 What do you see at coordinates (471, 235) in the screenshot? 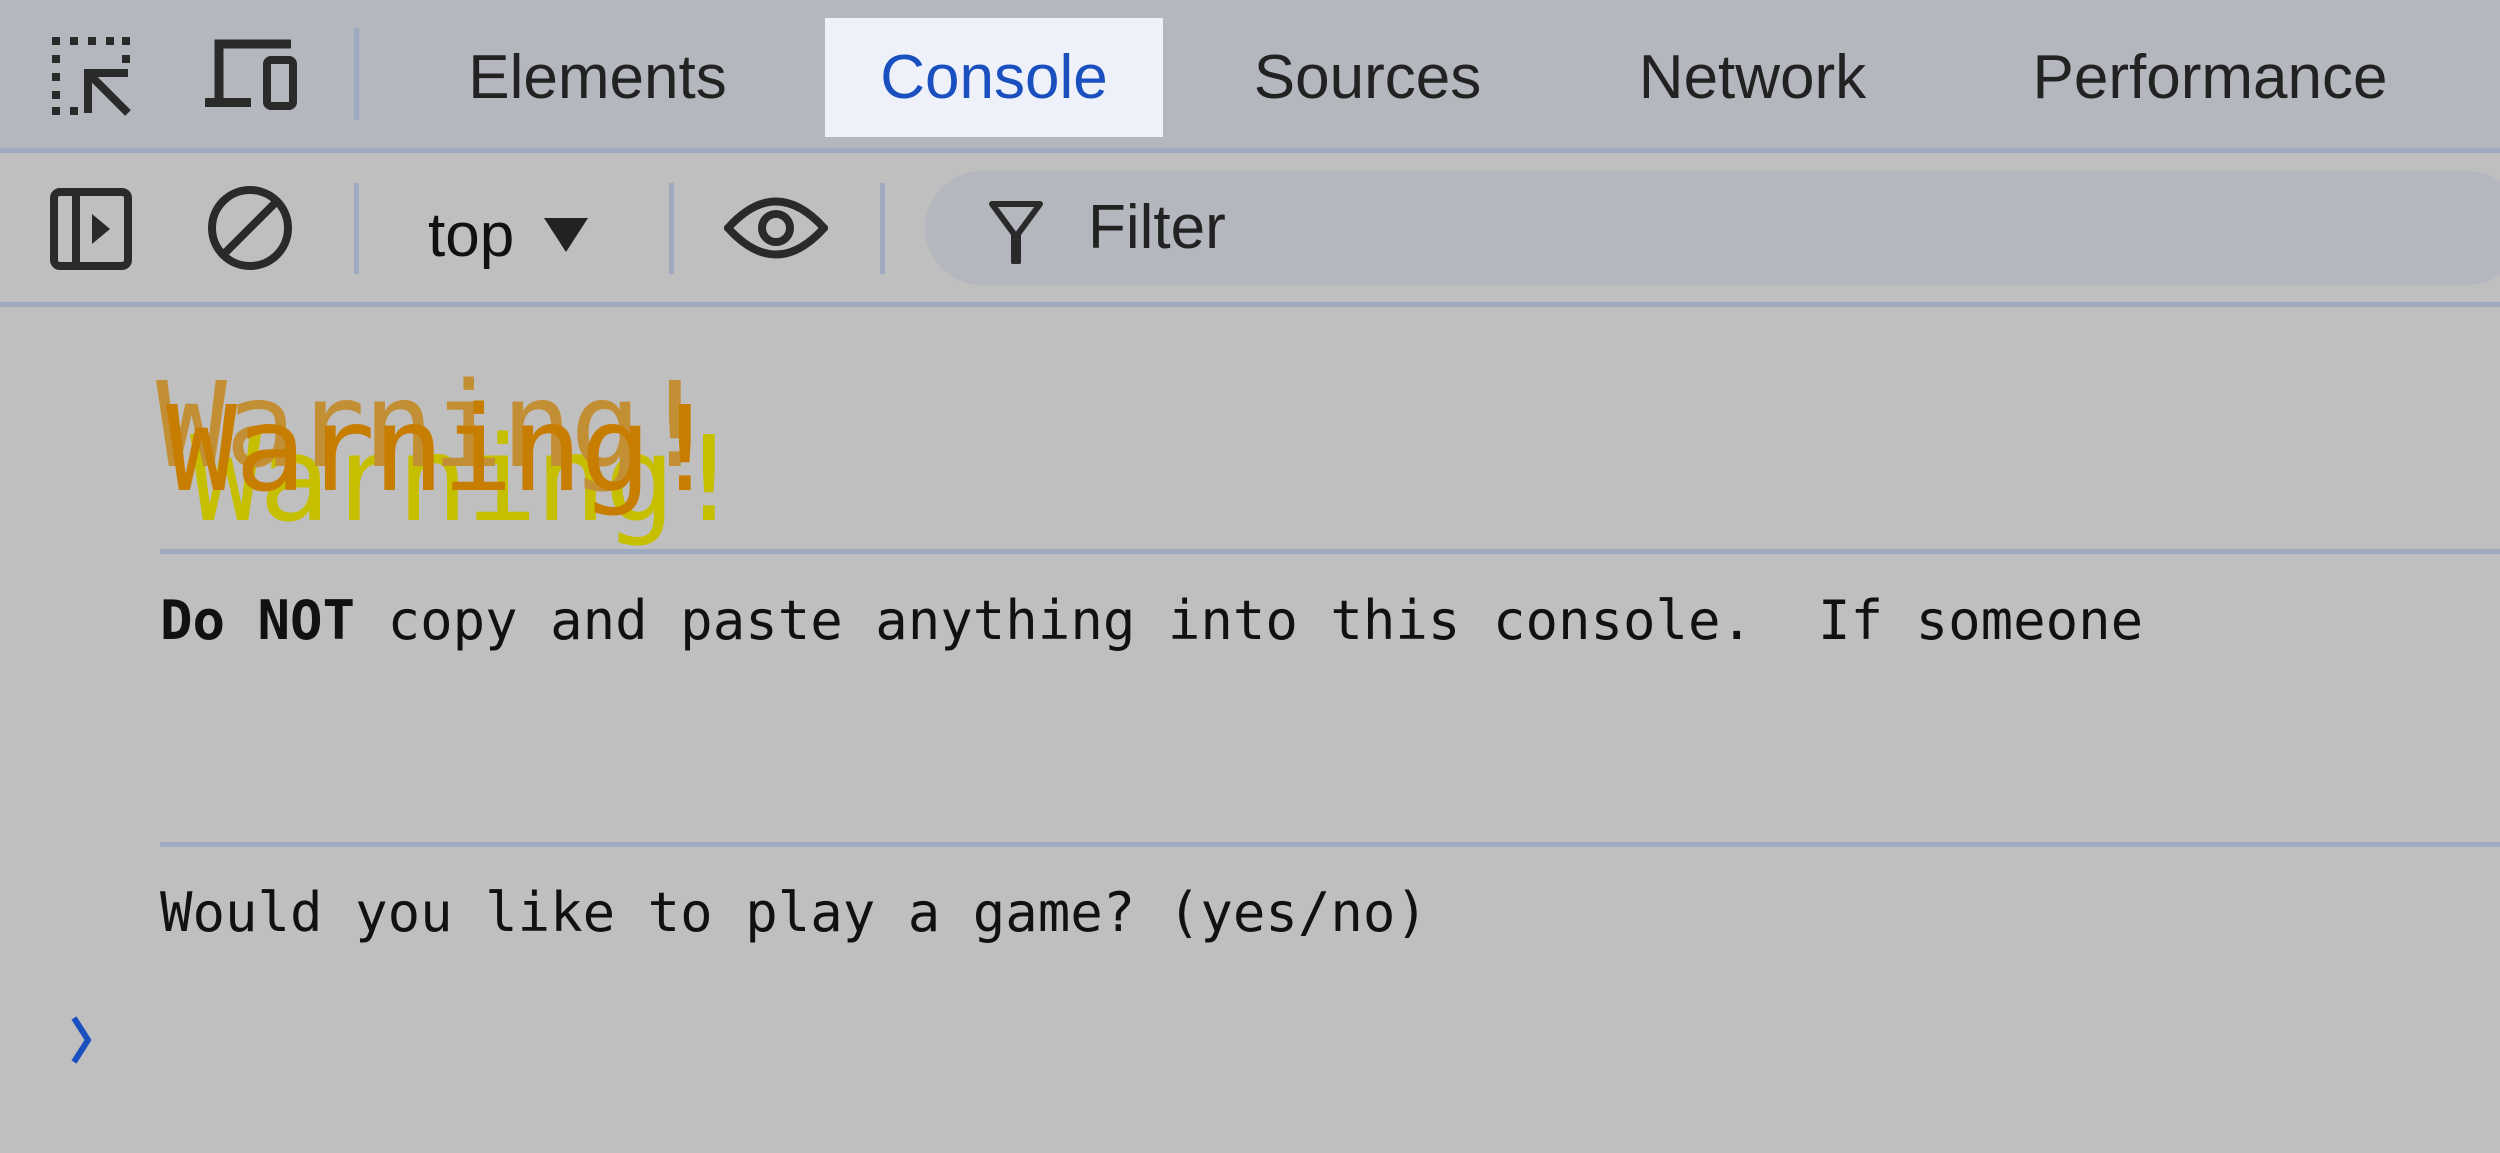
I see `context-value: top` at bounding box center [471, 235].